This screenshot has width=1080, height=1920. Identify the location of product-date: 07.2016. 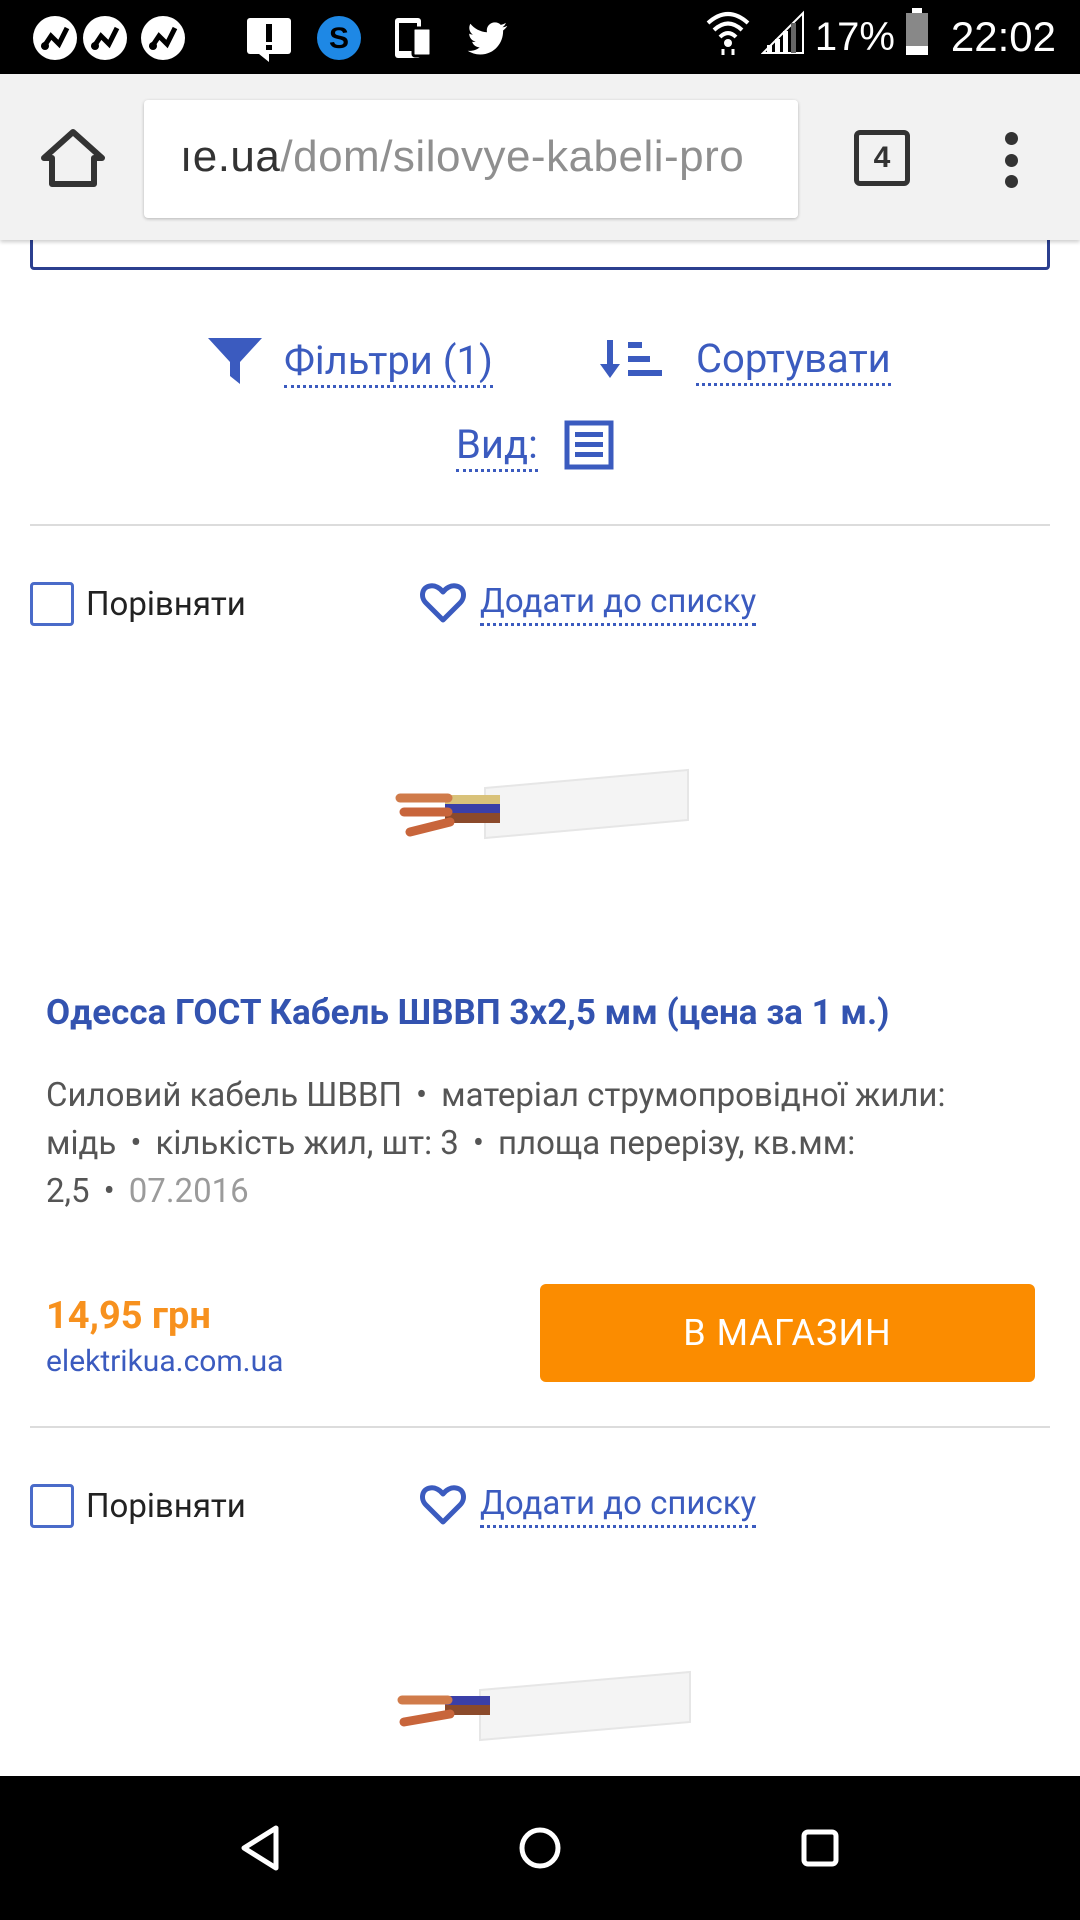
(188, 1191).